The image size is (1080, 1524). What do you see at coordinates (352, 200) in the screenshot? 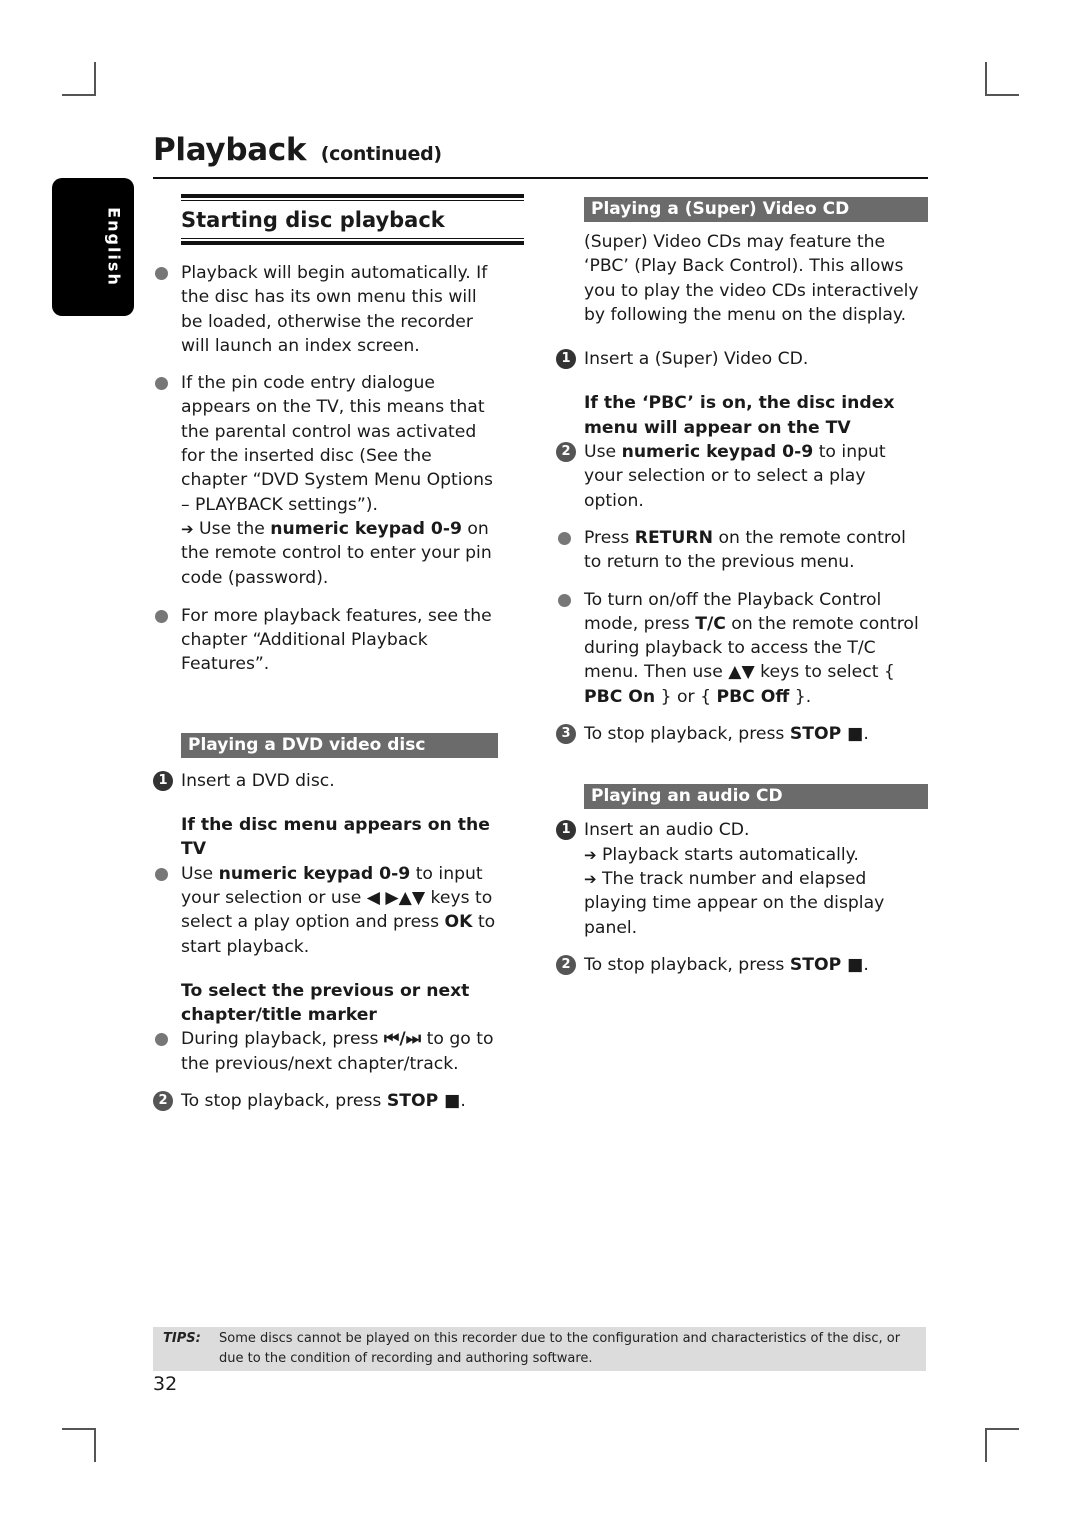
I see `section-rule-top-thin` at bounding box center [352, 200].